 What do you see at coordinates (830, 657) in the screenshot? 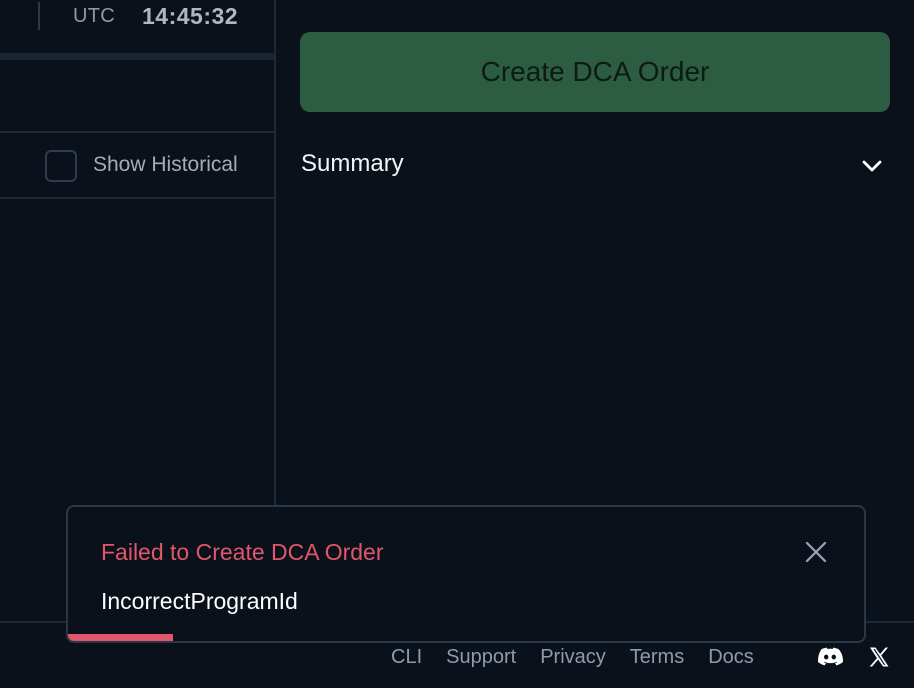
I see `discord-icon` at bounding box center [830, 657].